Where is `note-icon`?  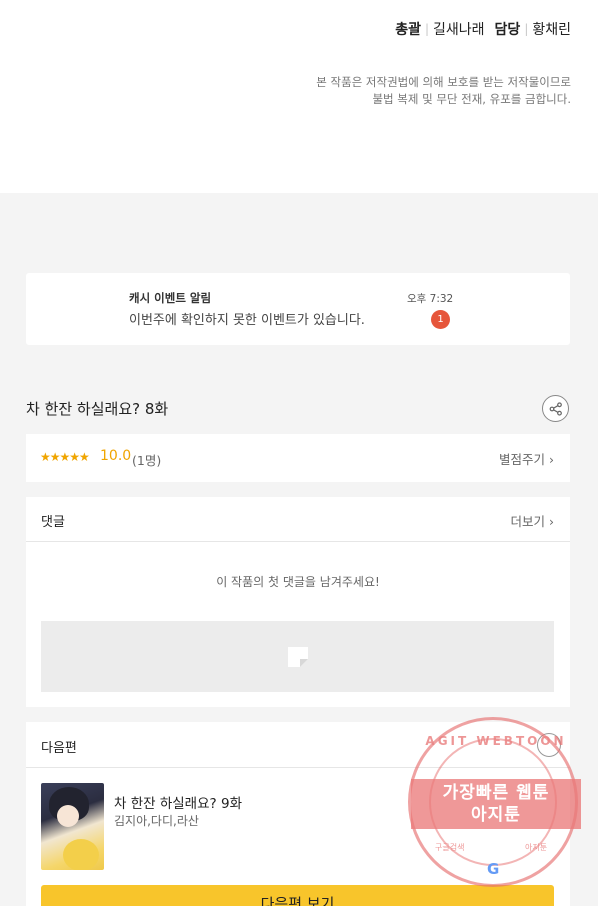
note-icon is located at coordinates (297, 656).